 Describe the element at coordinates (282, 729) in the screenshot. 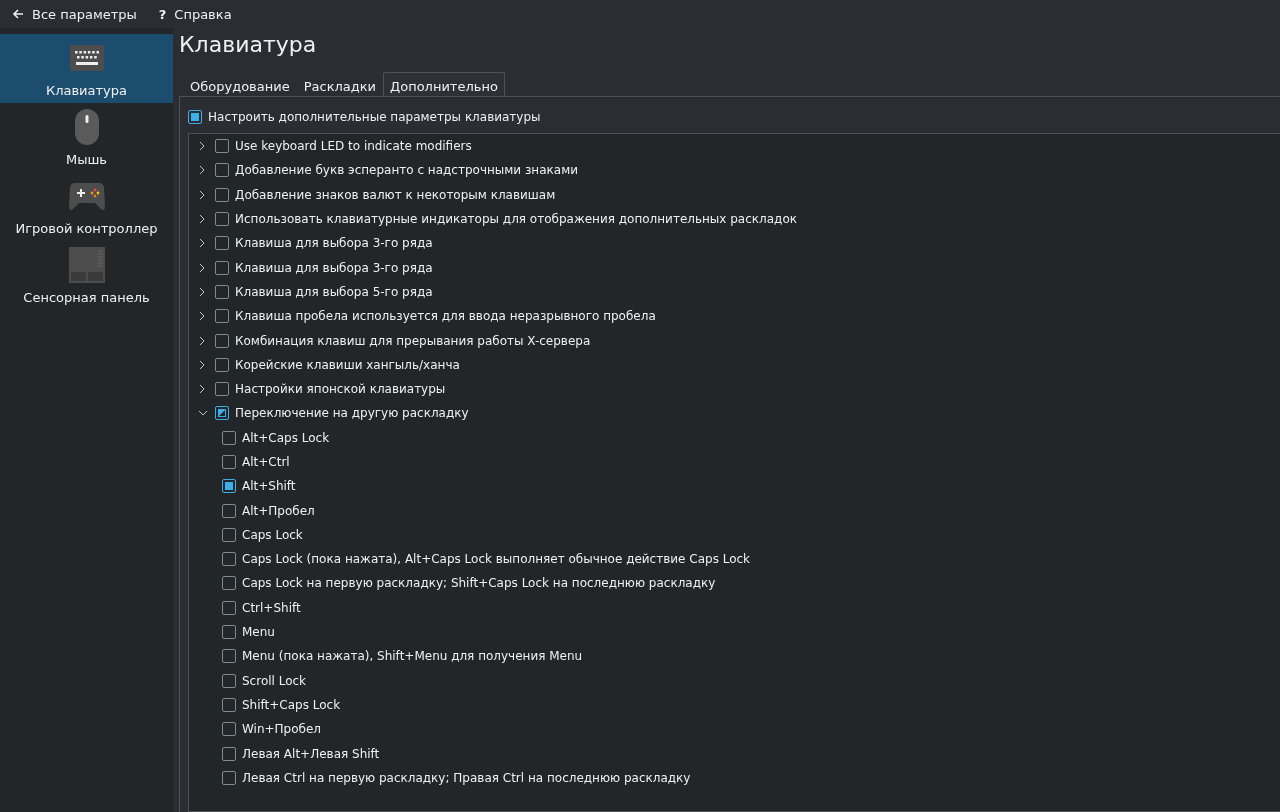

I see `option-label: Win+Пробел` at that location.